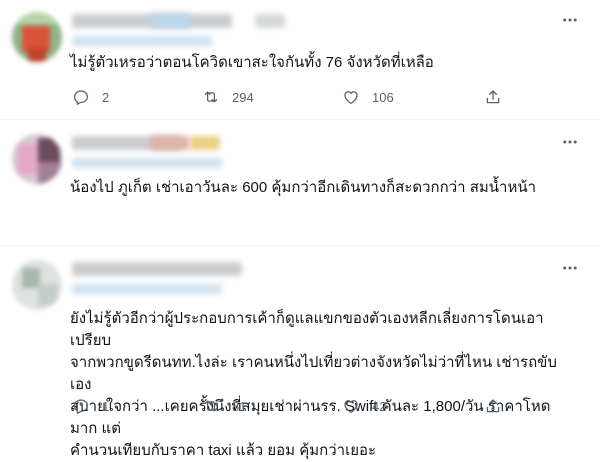 Image resolution: width=600 pixels, height=462 pixels. I want to click on tweet-actions: 1 81 42, so click(292, 406).